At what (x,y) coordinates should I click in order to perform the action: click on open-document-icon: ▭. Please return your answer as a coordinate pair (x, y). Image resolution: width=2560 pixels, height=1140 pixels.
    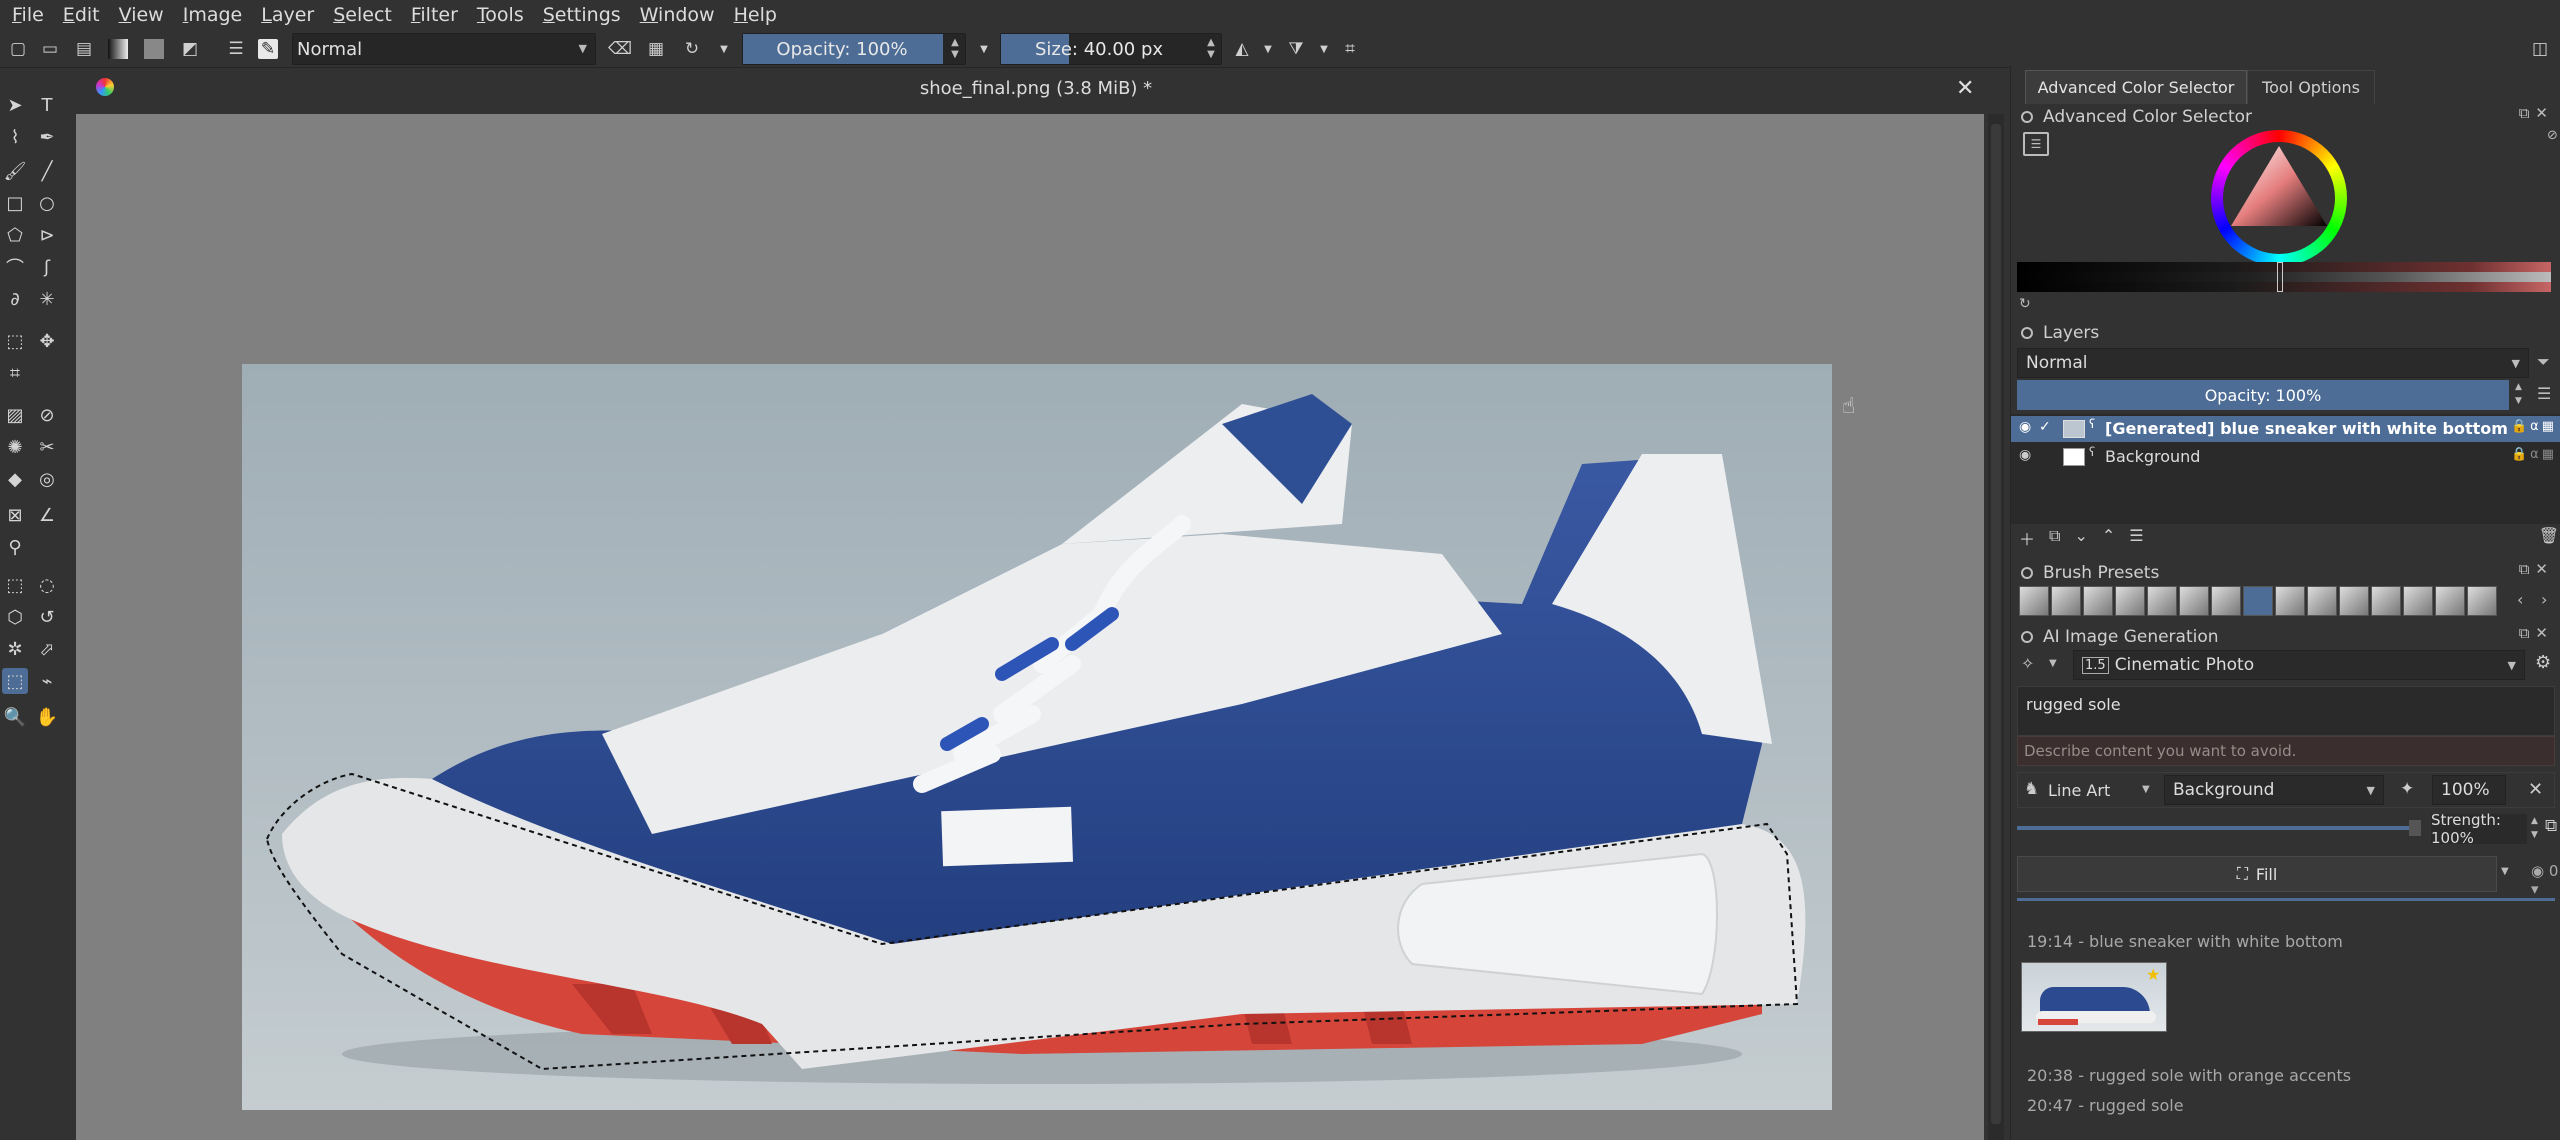
    Looking at the image, I should click on (50, 49).